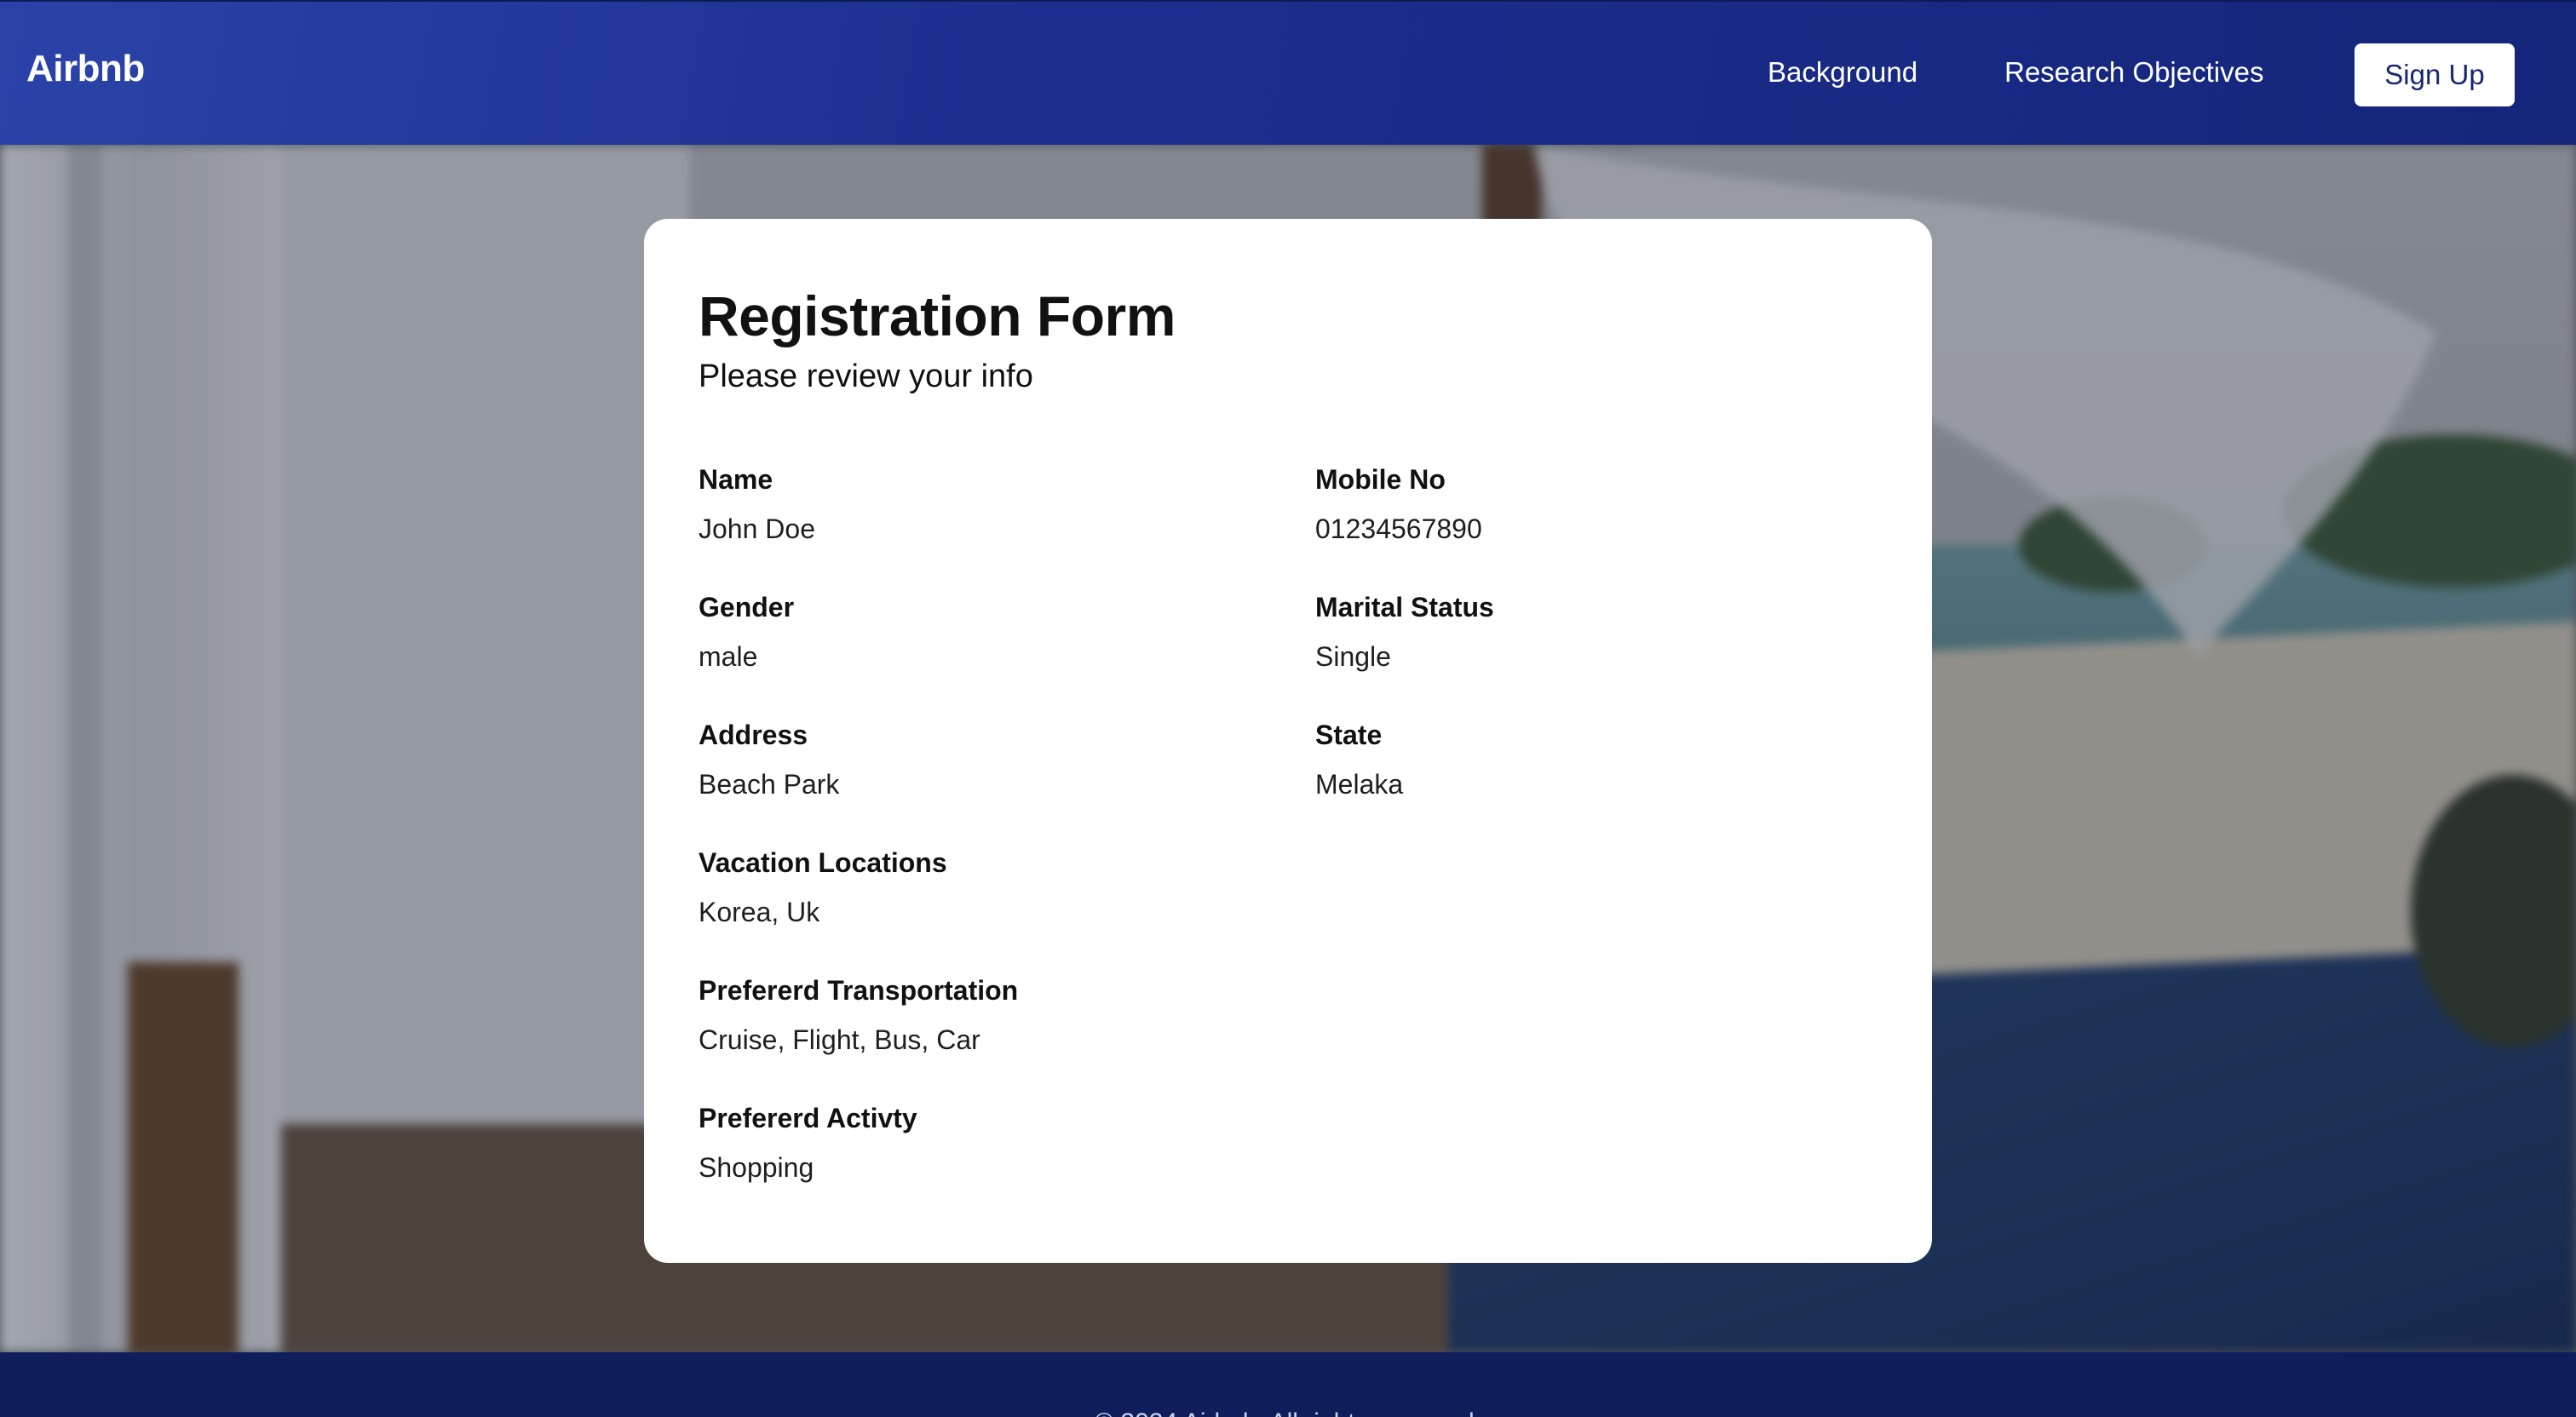  What do you see at coordinates (1399, 504) in the screenshot?
I see `field-mobile: Mobile No 01234567890` at bounding box center [1399, 504].